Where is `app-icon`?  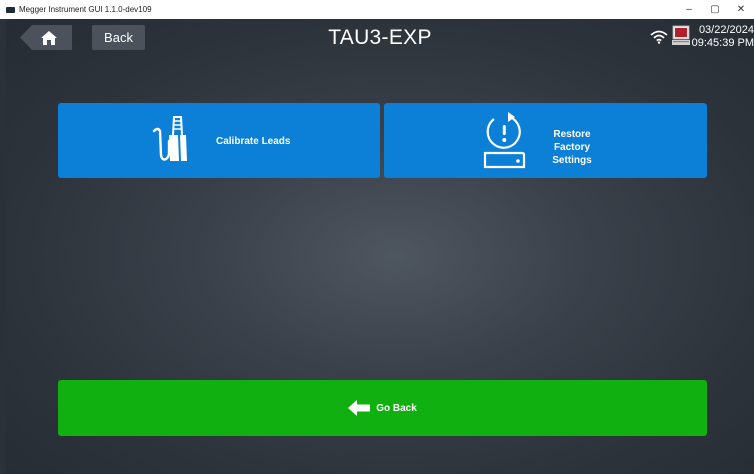
app-icon is located at coordinates (10, 9).